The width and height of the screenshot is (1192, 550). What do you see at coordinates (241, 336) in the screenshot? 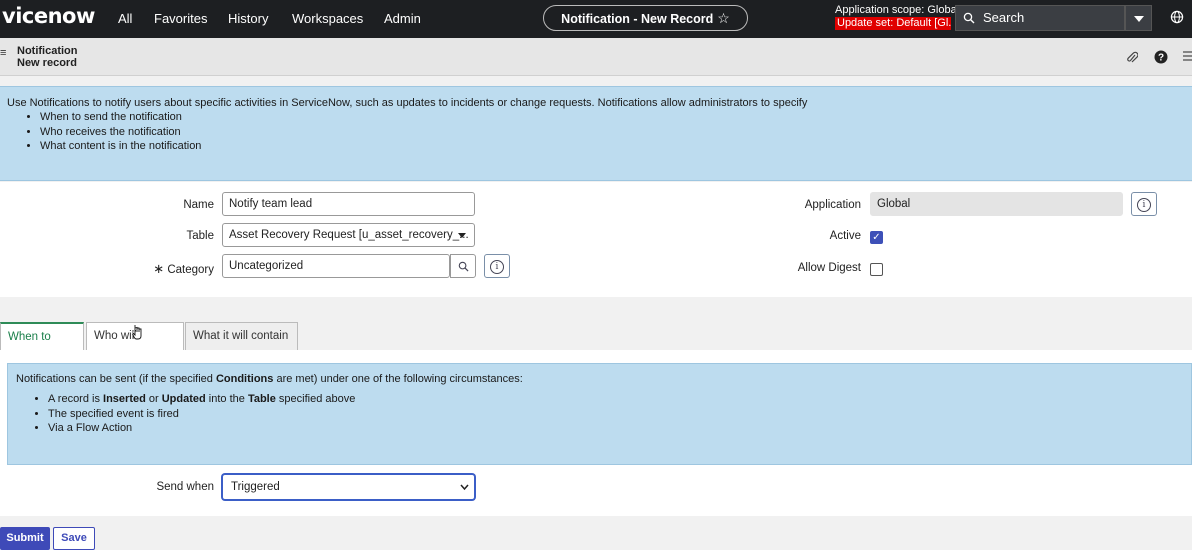
I see `tab-what-it-will-contain: What it will contain` at bounding box center [241, 336].